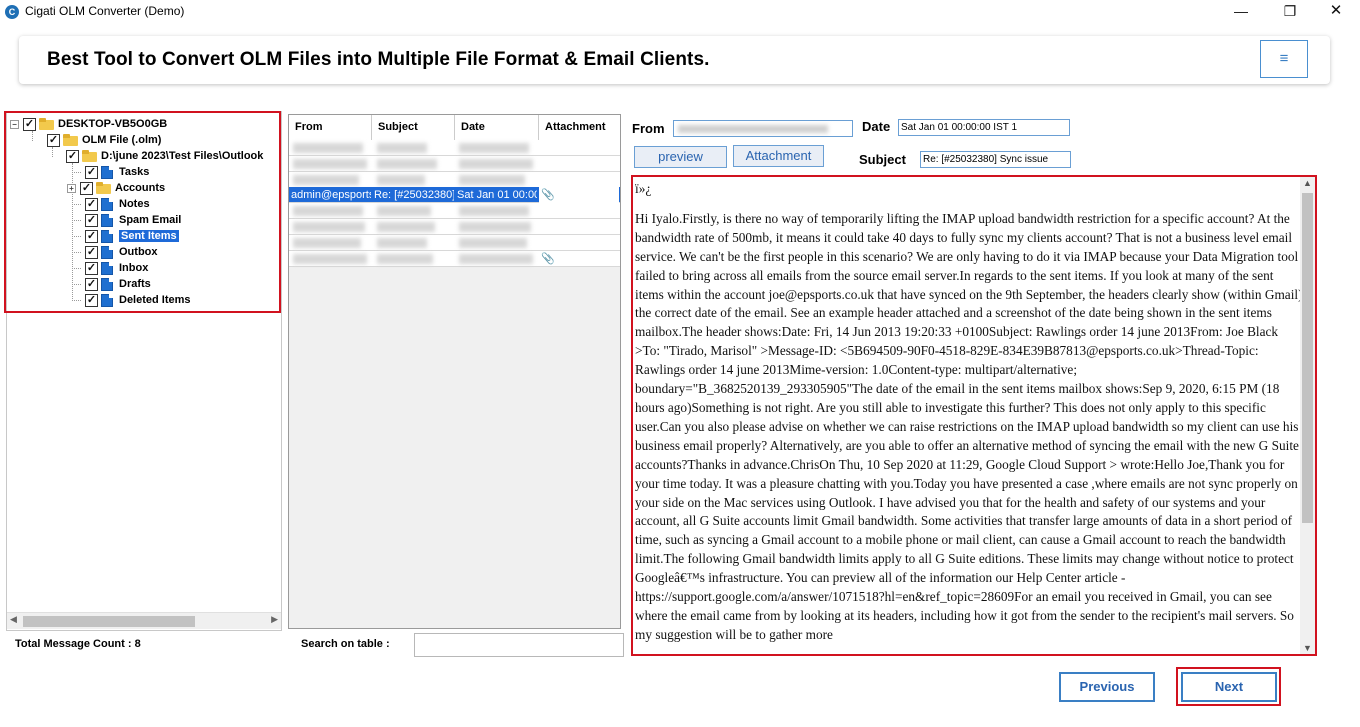 The image size is (1360, 727). I want to click on tree-item-label: Outbox, so click(138, 252).